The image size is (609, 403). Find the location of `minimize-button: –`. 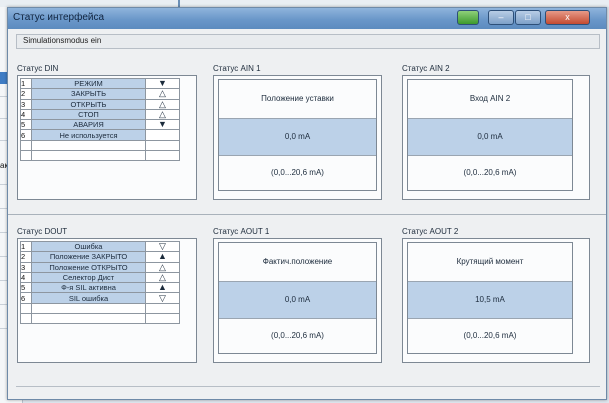

minimize-button: – is located at coordinates (501, 17).